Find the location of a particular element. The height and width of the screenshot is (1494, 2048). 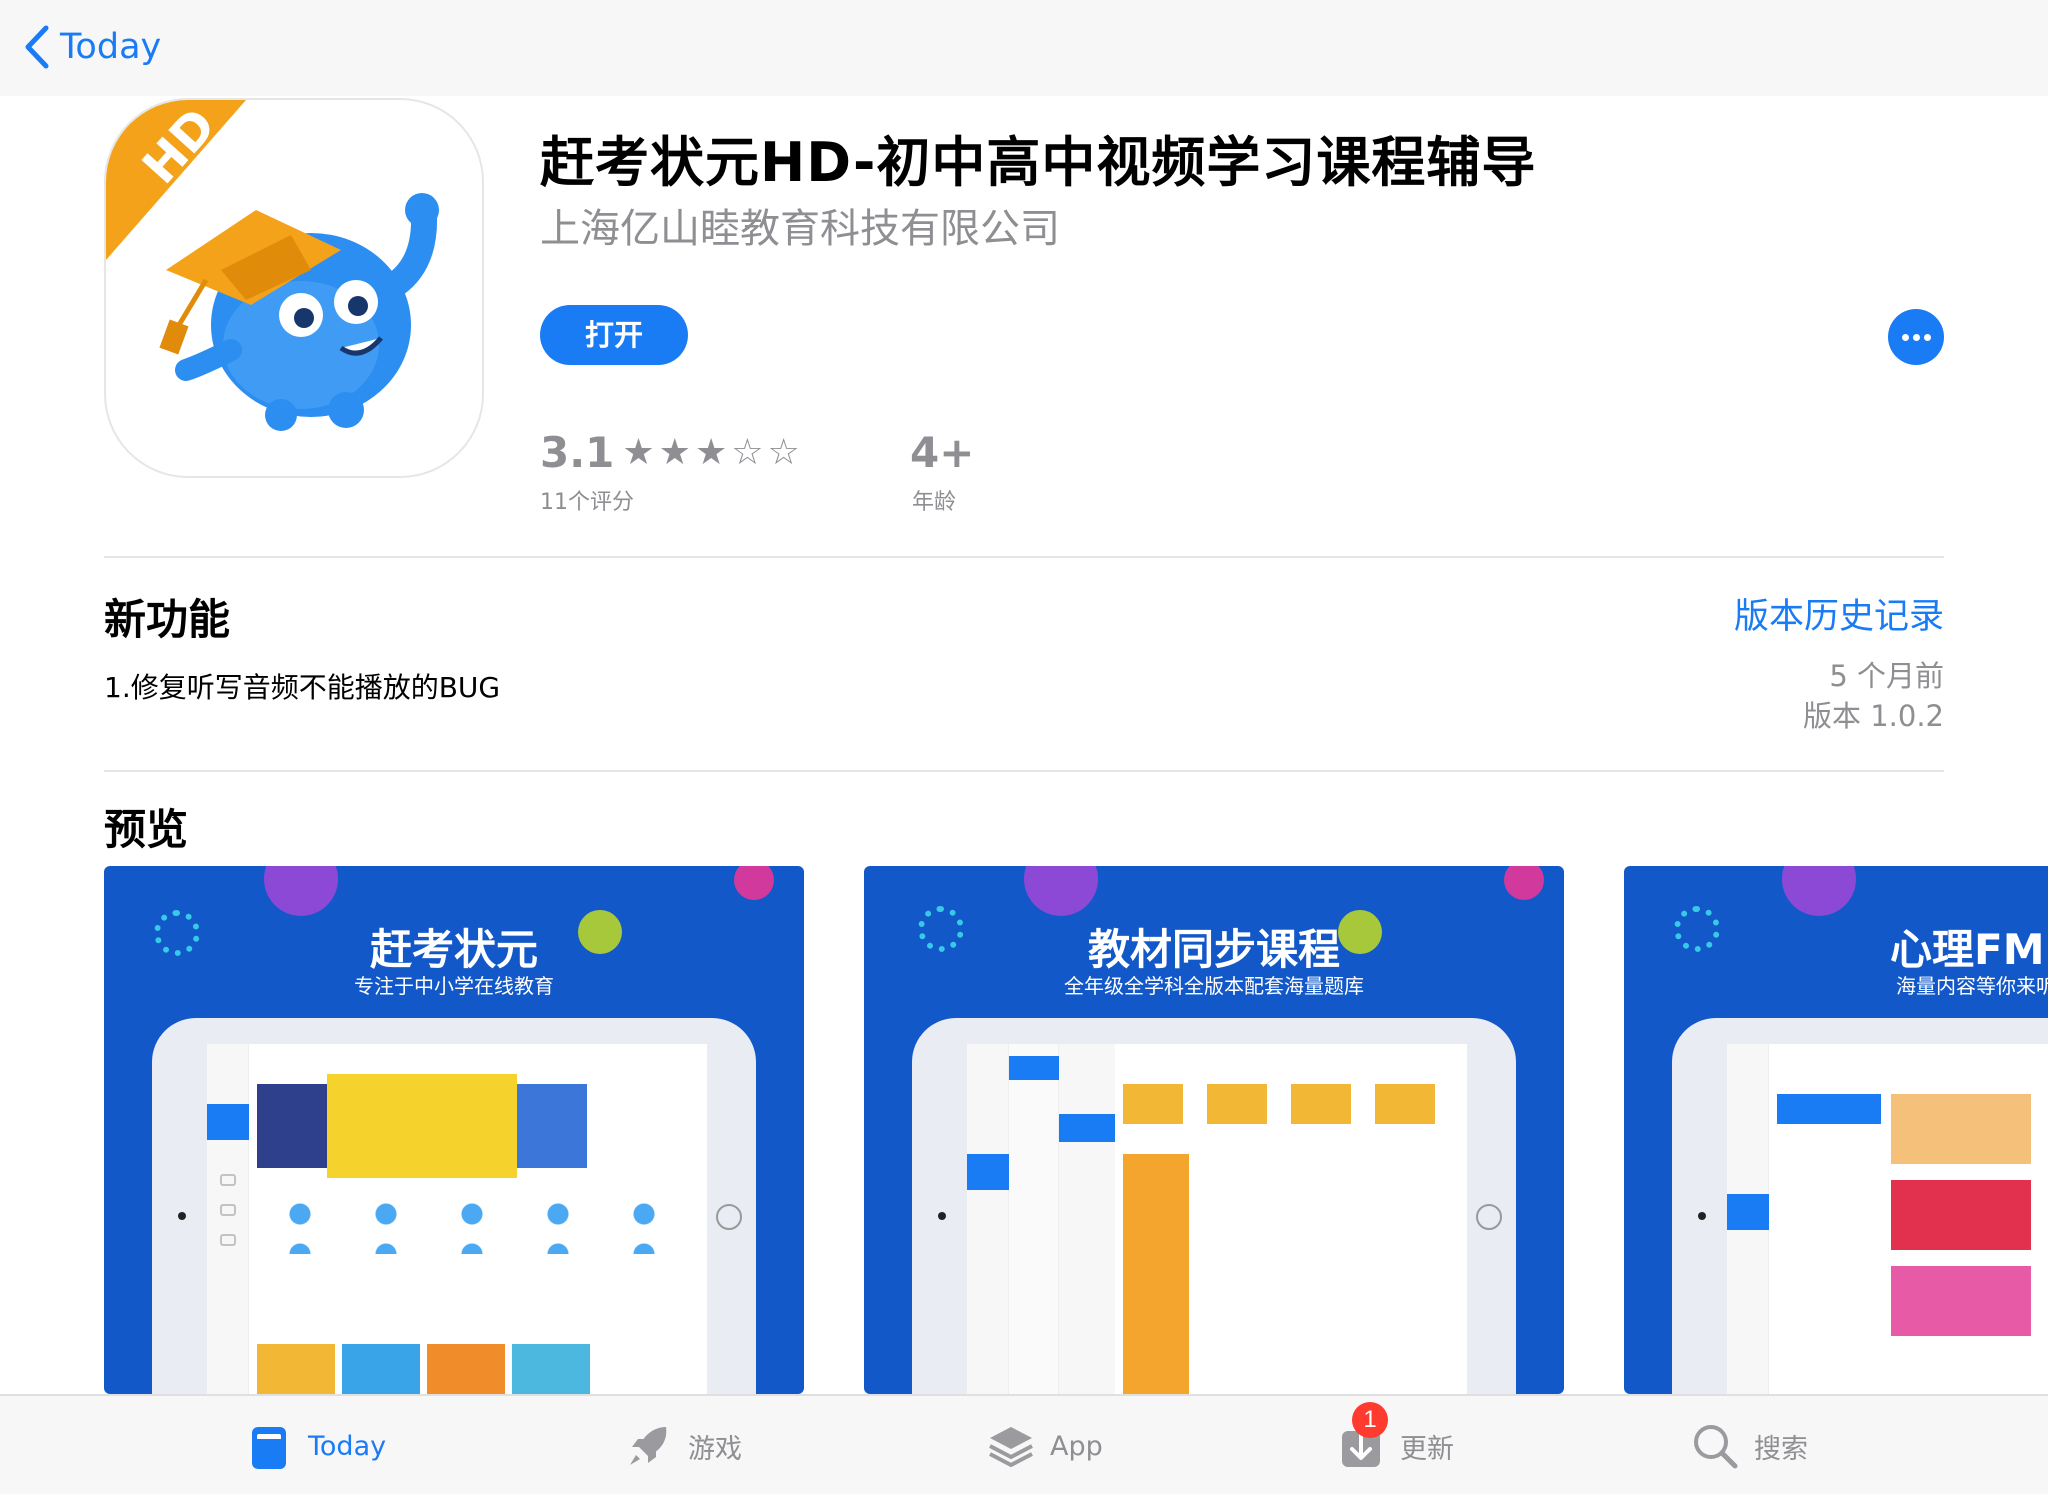

layers-icon is located at coordinates (1011, 1447).